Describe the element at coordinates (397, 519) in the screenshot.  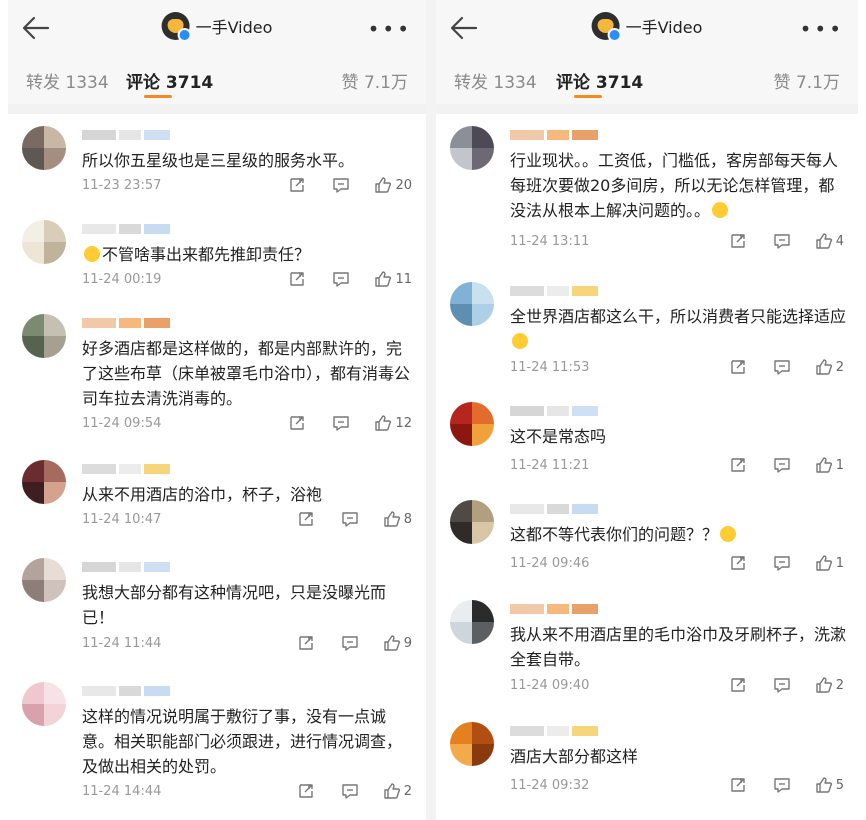
I see `like-button: 8` at that location.